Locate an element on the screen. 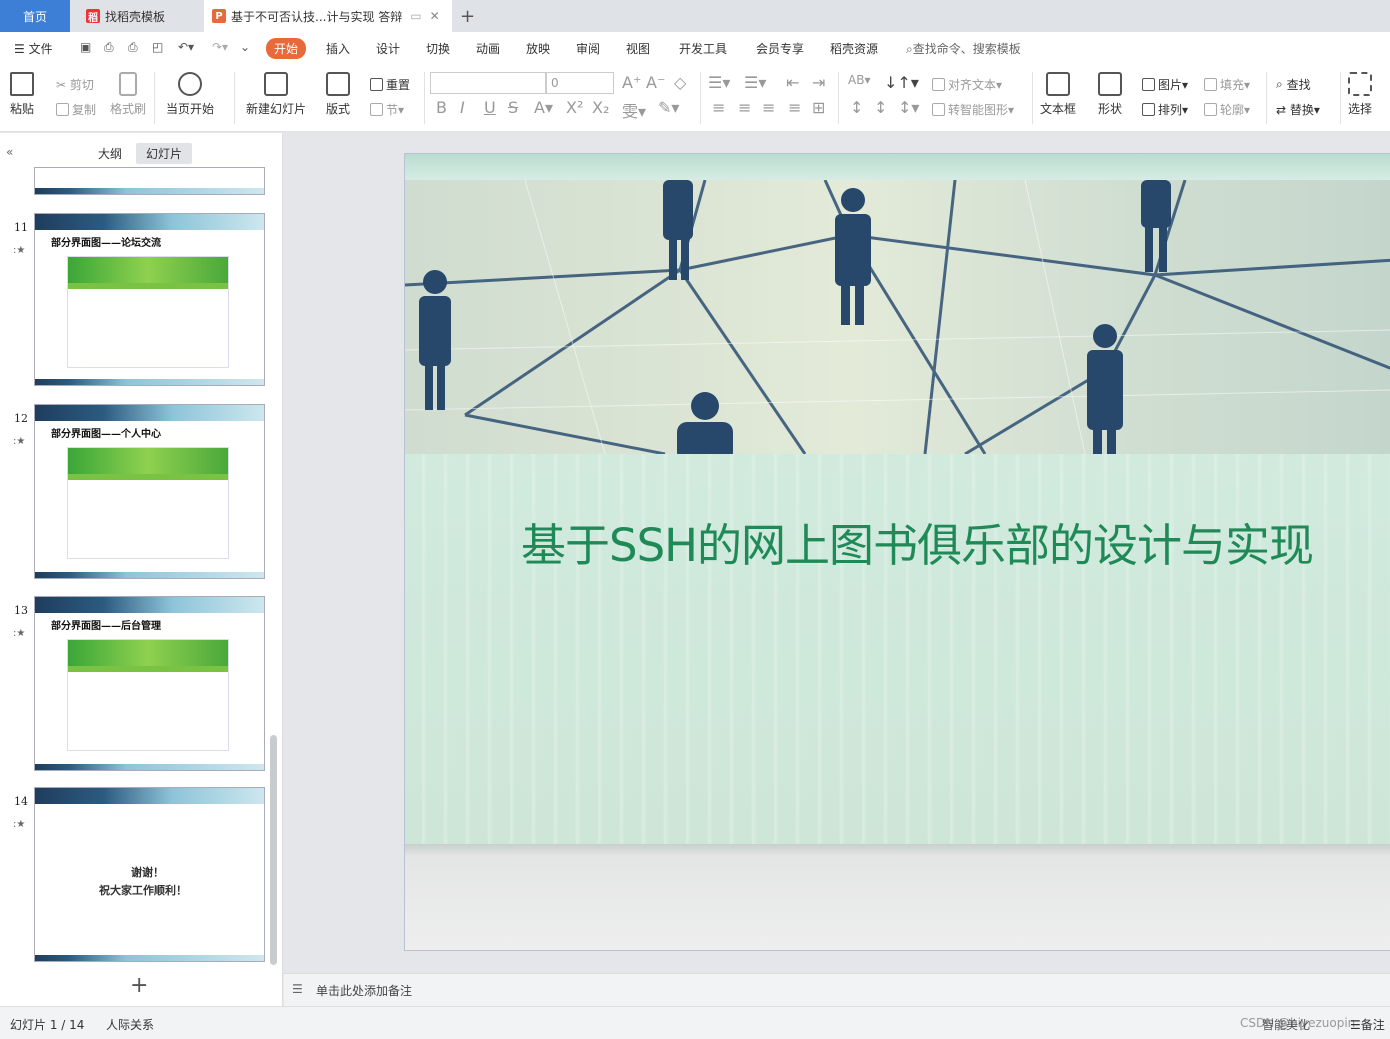 This screenshot has height=1039, width=1390. play-from-current-button: 当页开始 is located at coordinates (190, 94).